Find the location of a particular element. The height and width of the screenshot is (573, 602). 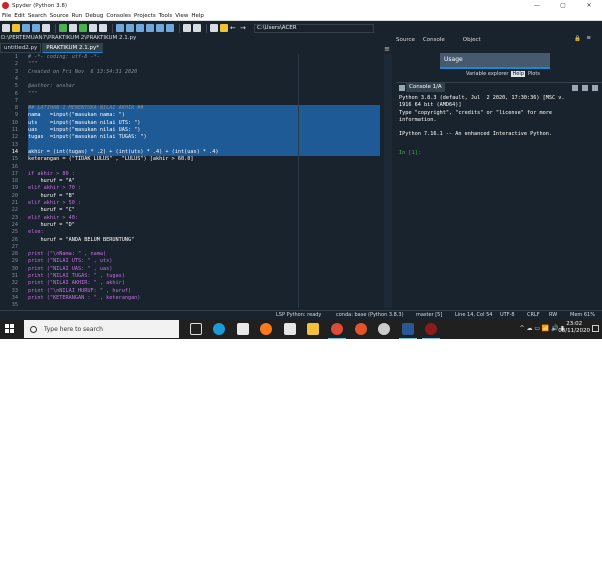

task-view-icon is located at coordinates (196, 329).